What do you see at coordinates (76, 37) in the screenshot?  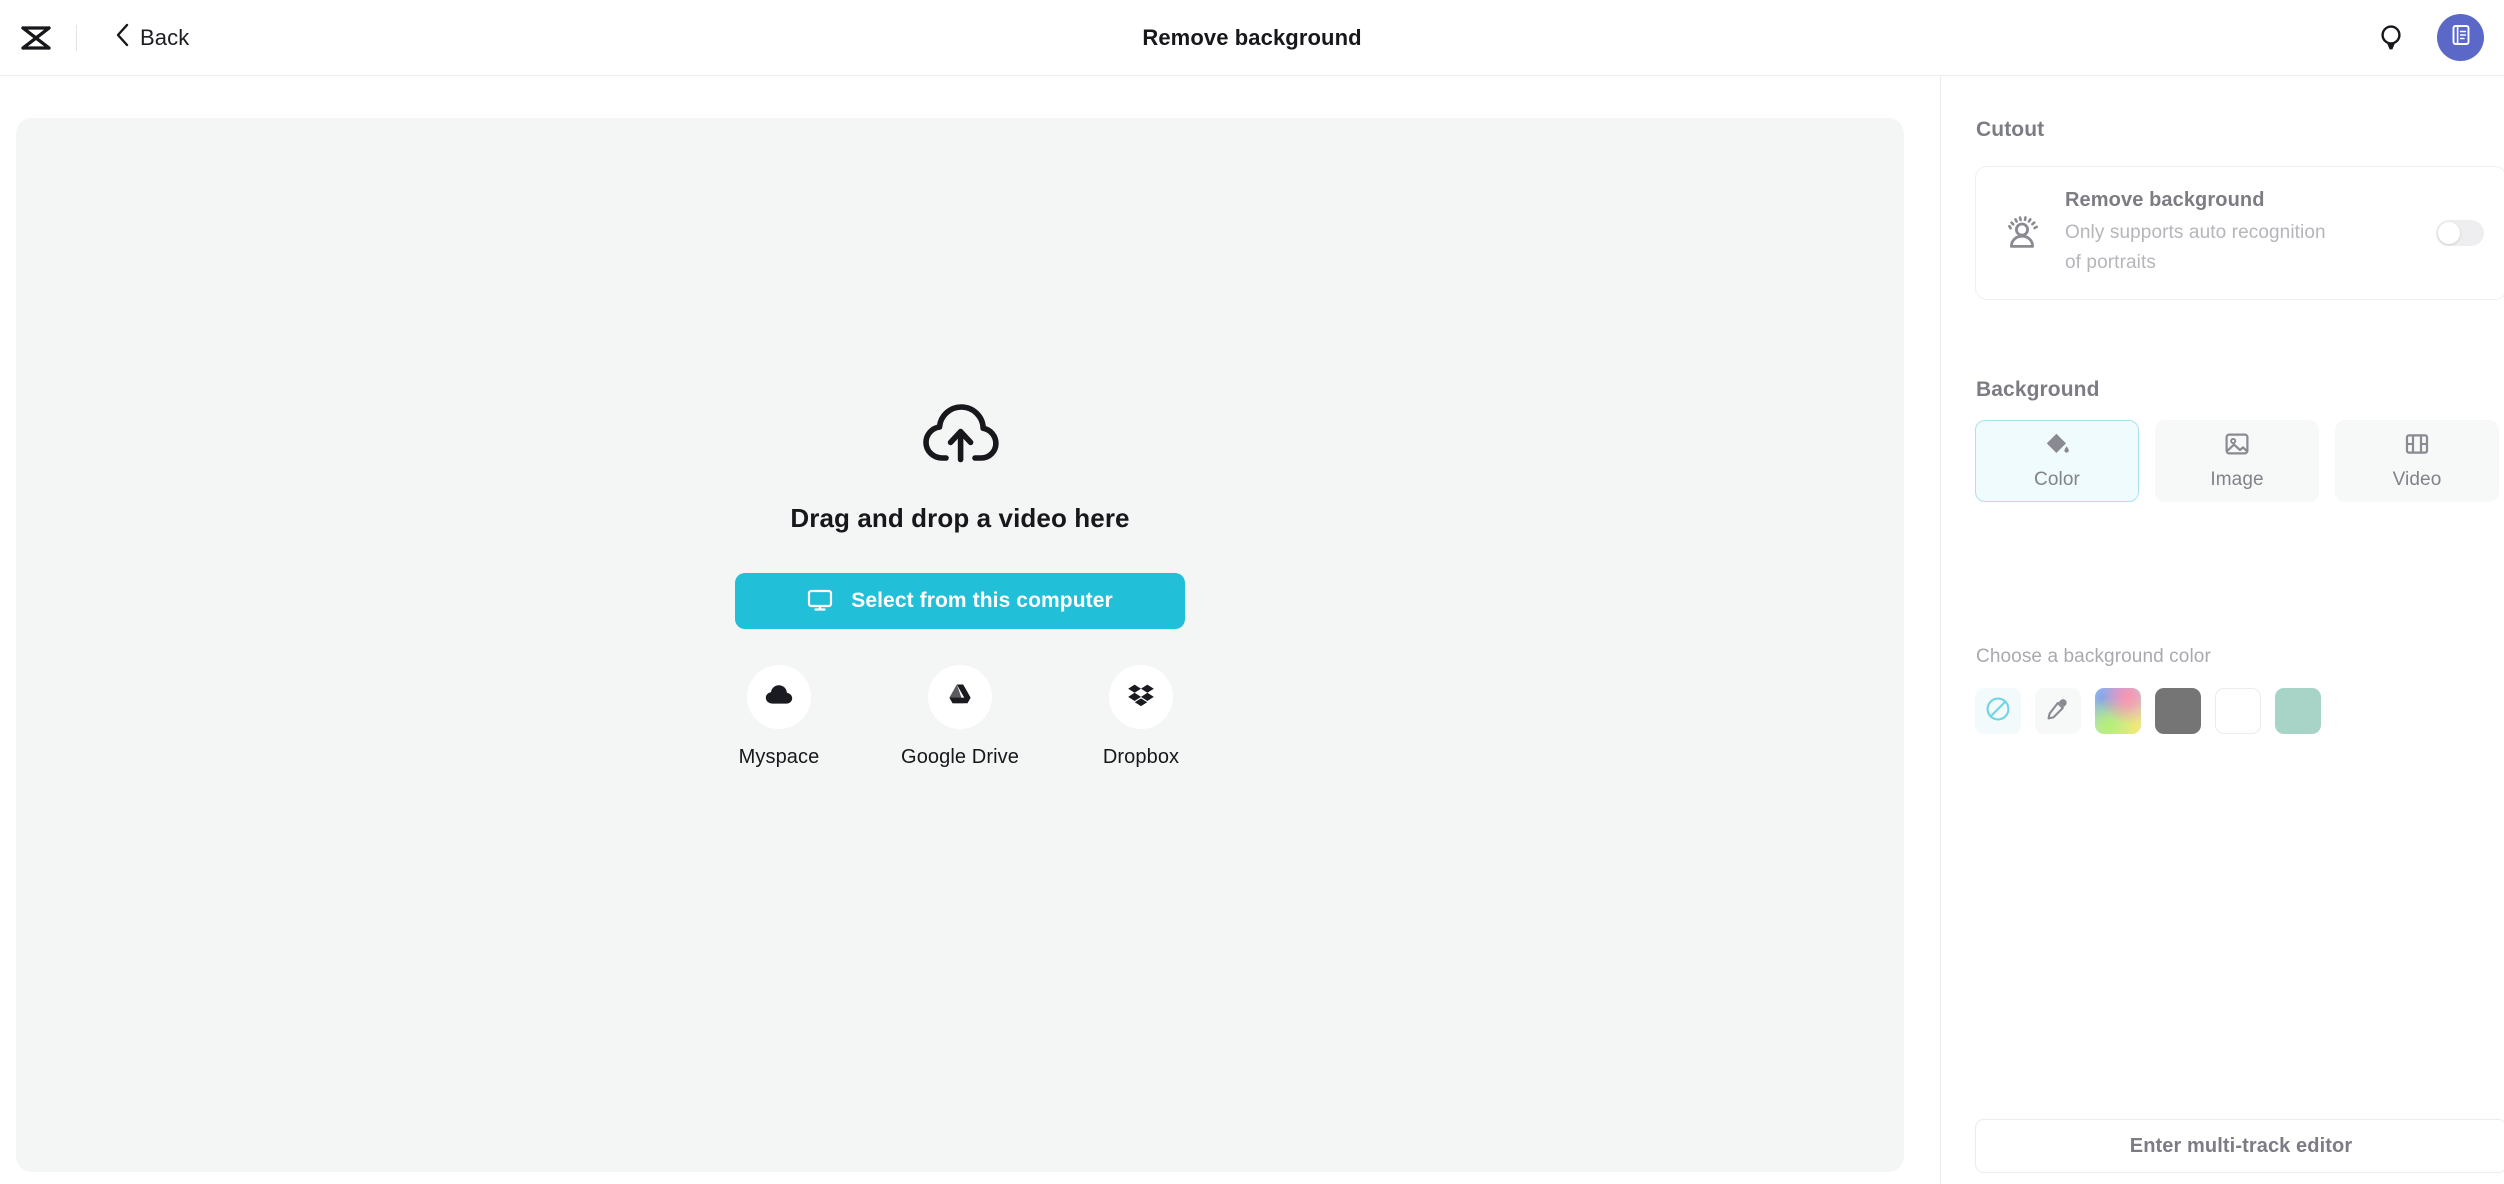 I see `header-divider` at bounding box center [76, 37].